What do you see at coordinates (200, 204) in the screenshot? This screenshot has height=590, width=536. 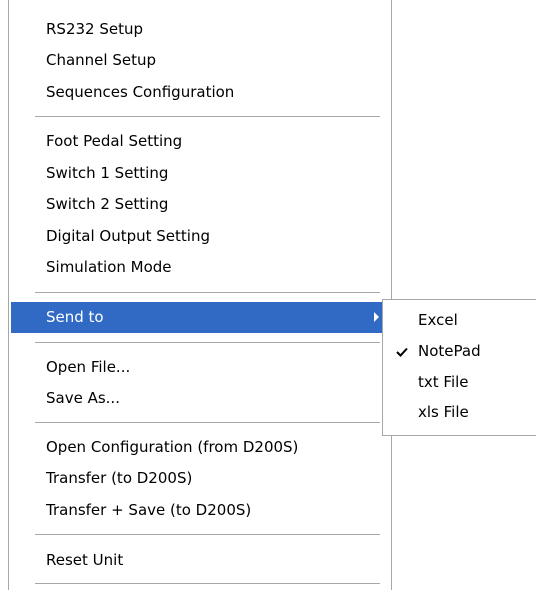 I see `menu-item-switch-2-setting: Switch 2 Setting` at bounding box center [200, 204].